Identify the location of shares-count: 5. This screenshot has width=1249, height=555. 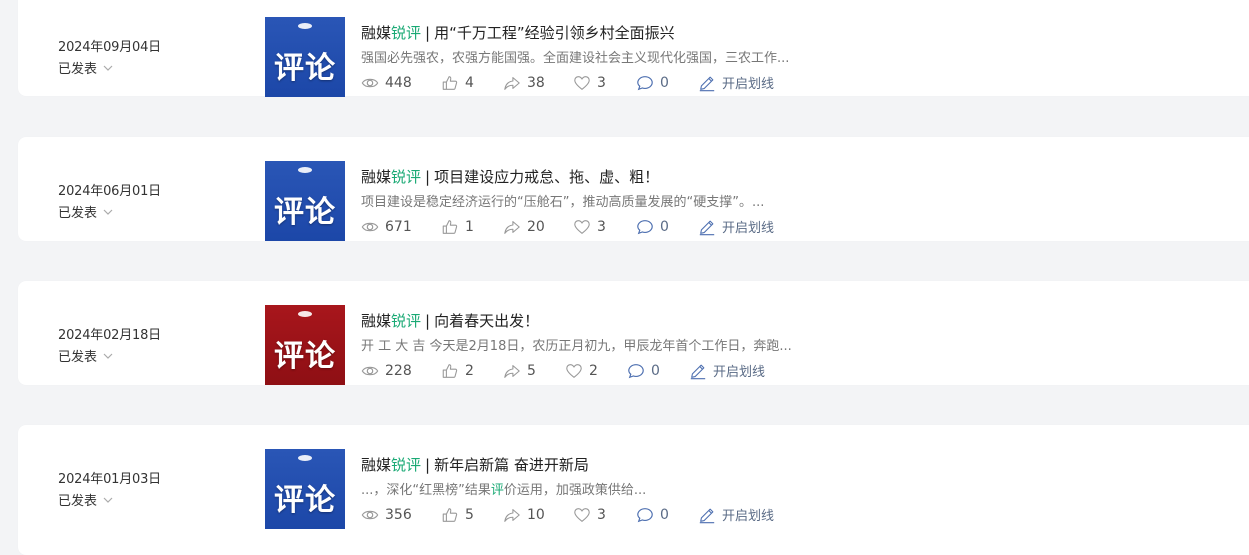
(531, 370).